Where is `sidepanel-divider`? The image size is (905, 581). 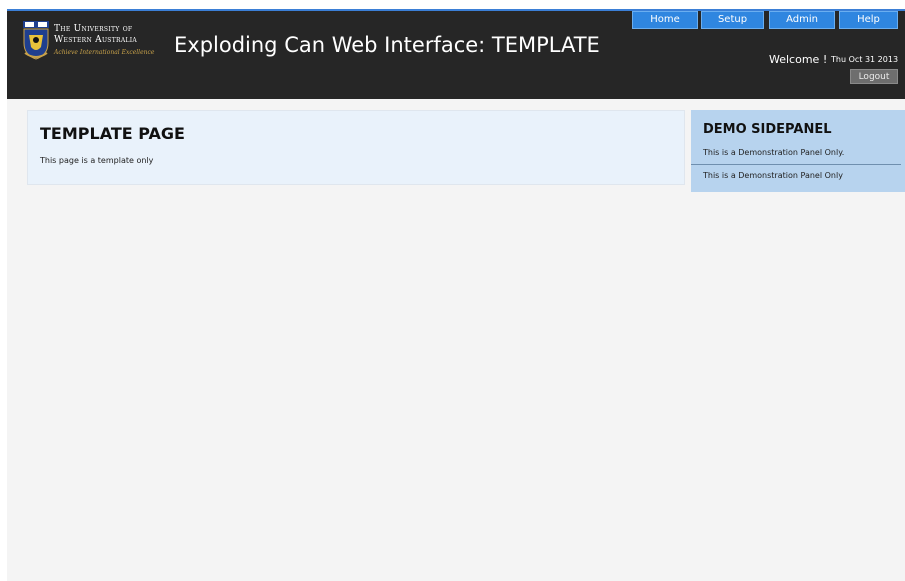 sidepanel-divider is located at coordinates (796, 164).